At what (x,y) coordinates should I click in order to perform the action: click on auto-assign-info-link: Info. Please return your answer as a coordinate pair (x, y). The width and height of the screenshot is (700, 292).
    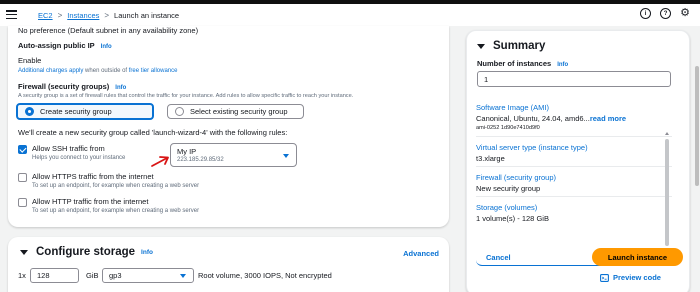
    Looking at the image, I should click on (106, 47).